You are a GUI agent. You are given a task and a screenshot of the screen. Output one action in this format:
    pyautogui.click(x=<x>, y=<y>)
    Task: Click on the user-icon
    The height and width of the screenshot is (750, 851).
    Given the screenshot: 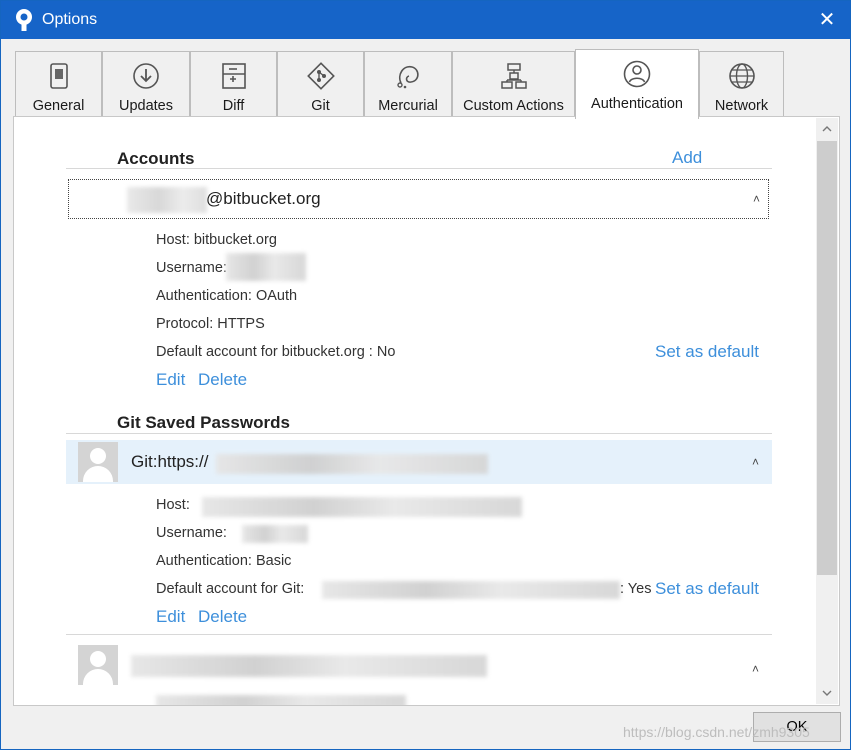 What is the action you would take?
    pyautogui.click(x=637, y=74)
    